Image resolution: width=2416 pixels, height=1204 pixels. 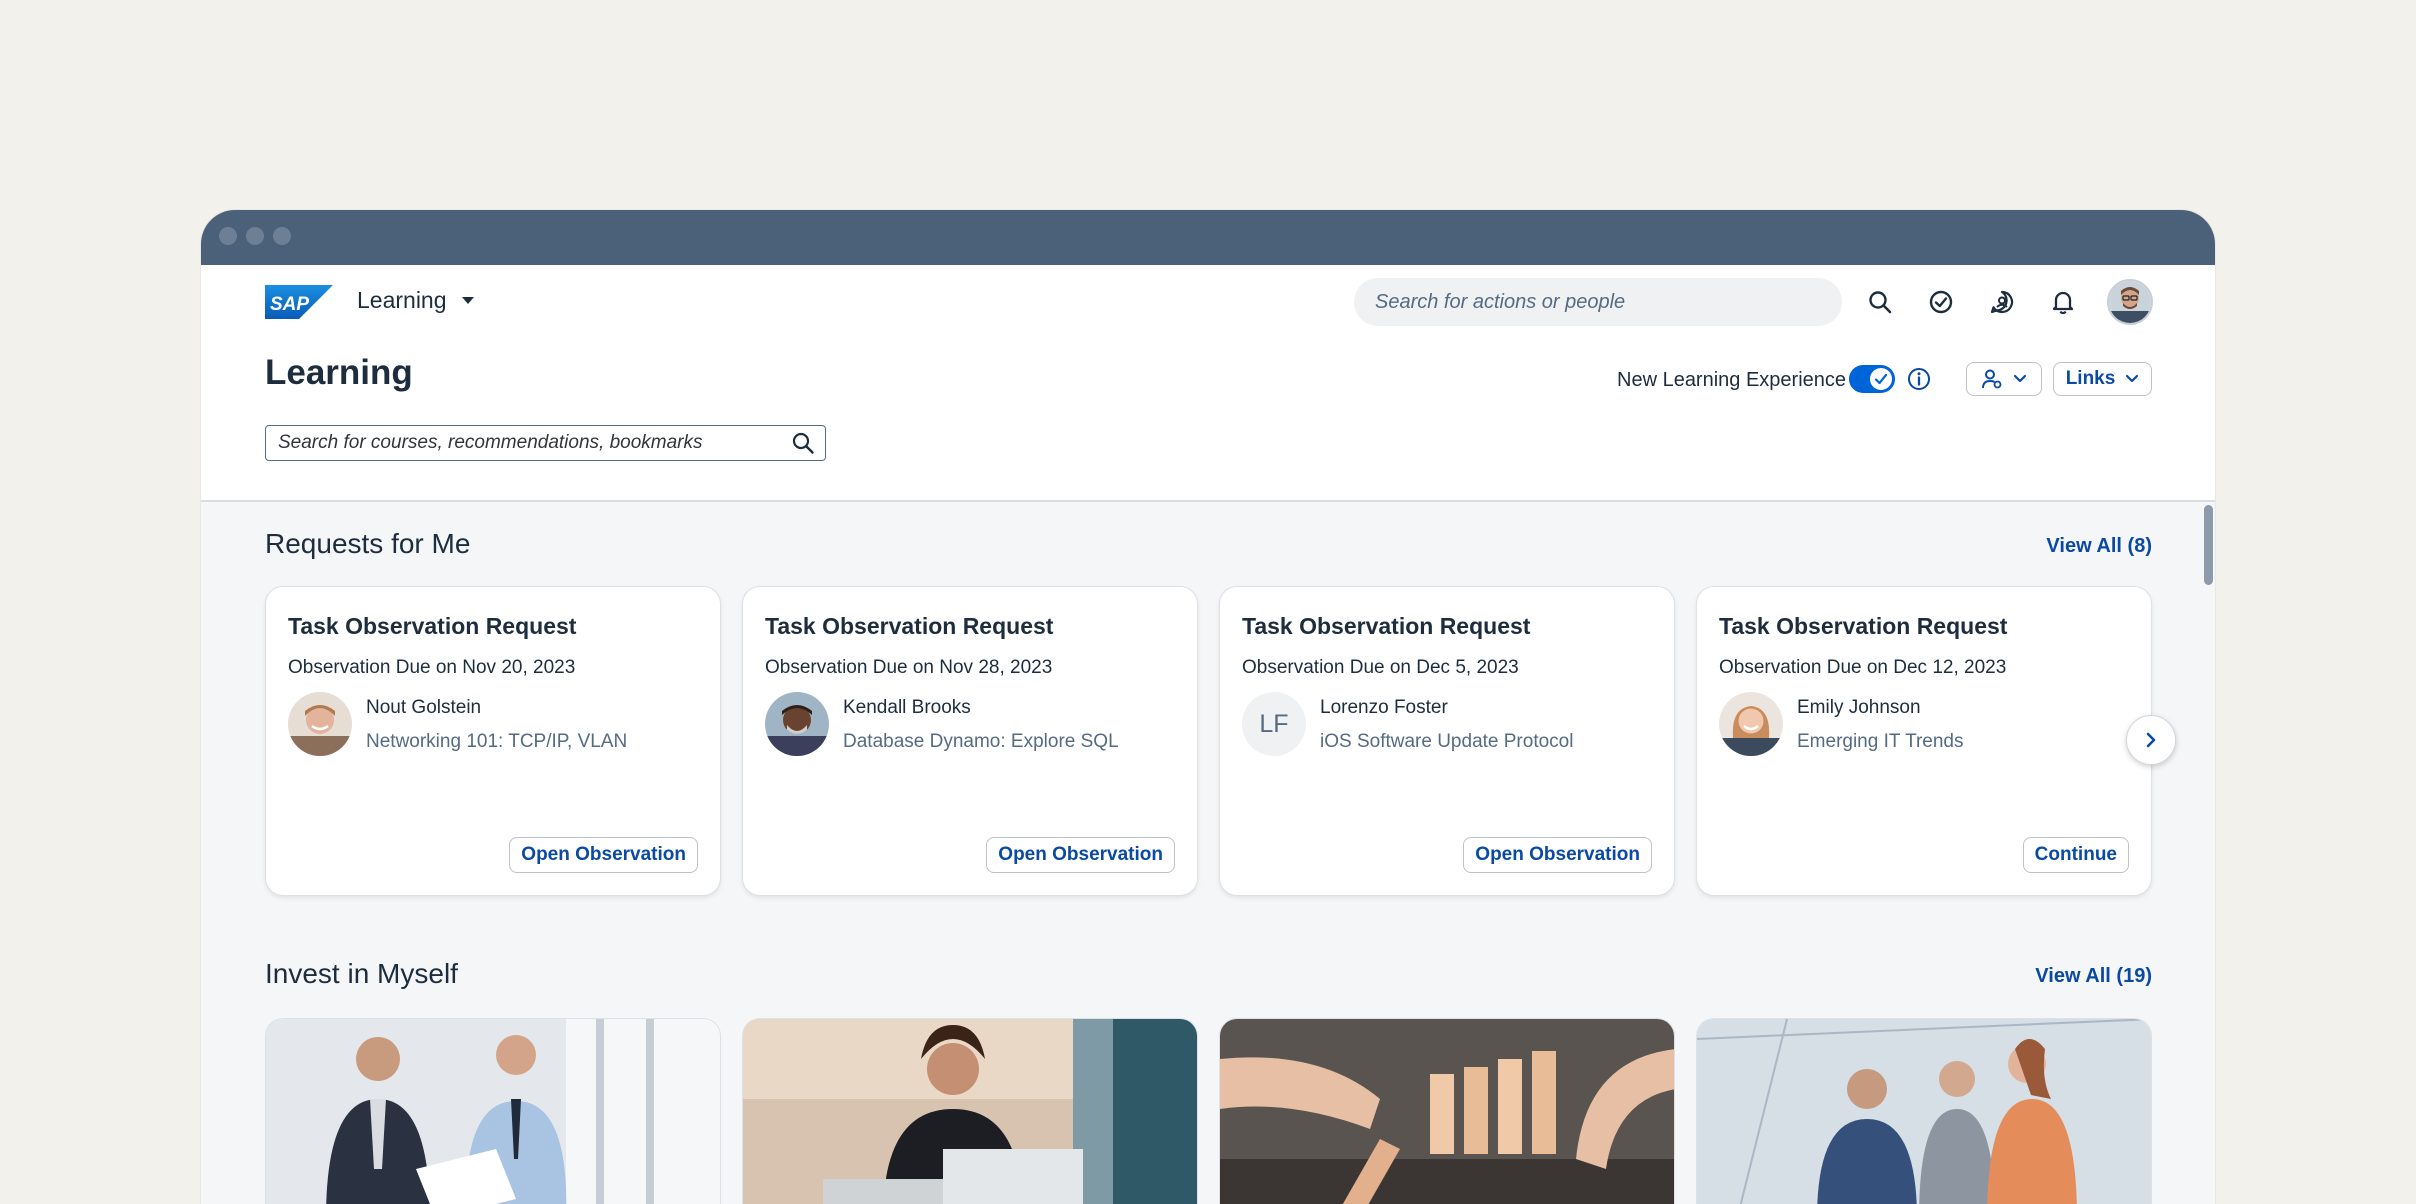 I want to click on person-name: Emily Johnson, so click(x=1859, y=707).